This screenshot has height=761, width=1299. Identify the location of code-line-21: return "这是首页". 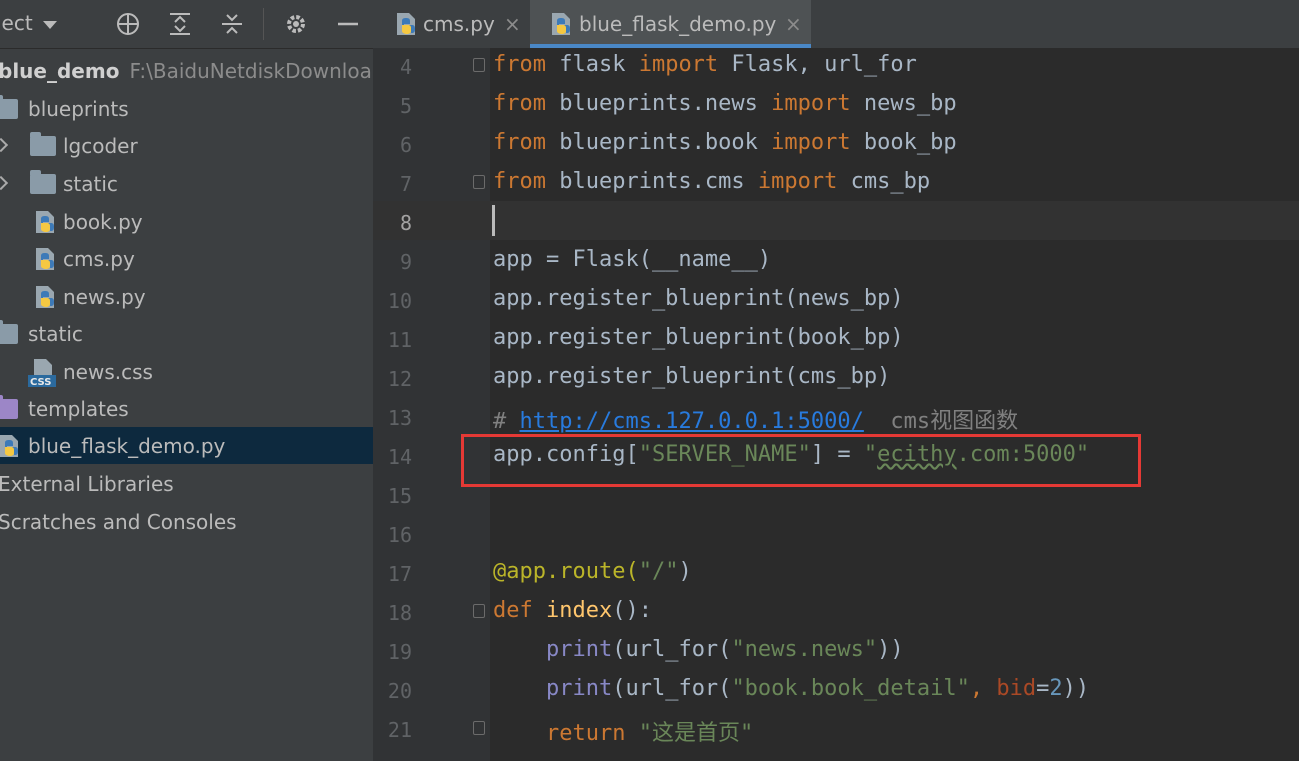
(623, 731).